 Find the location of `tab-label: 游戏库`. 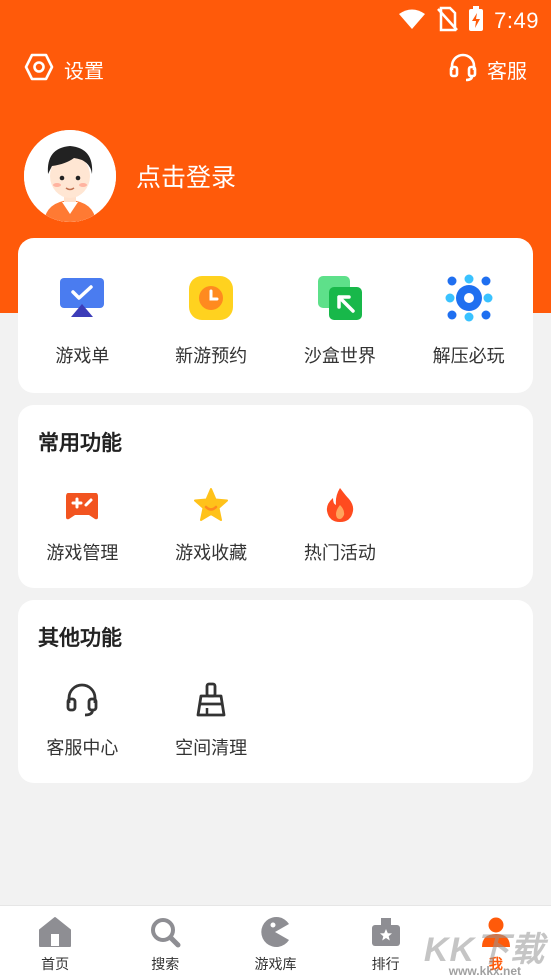

tab-label: 游戏库 is located at coordinates (275, 965).